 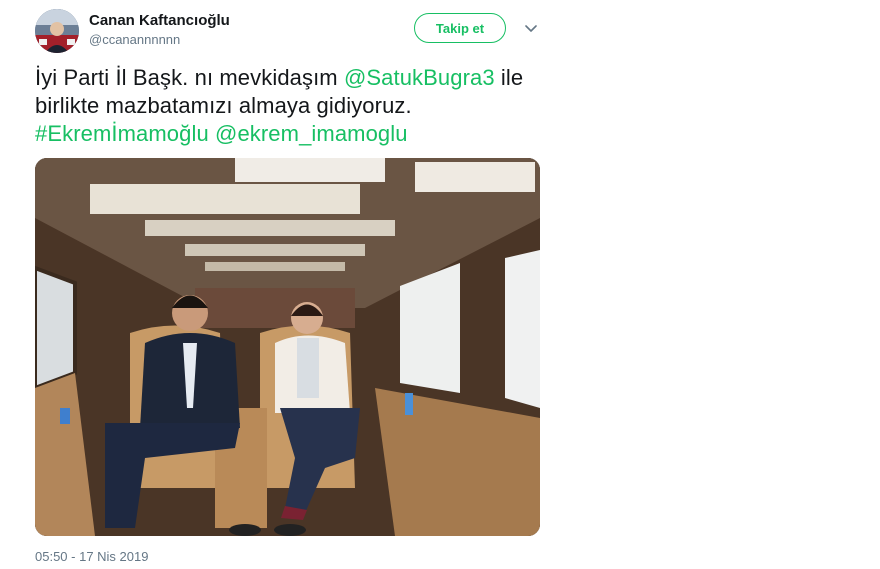 What do you see at coordinates (134, 39) in the screenshot?
I see `author-handle: @ccanannnnnn` at bounding box center [134, 39].